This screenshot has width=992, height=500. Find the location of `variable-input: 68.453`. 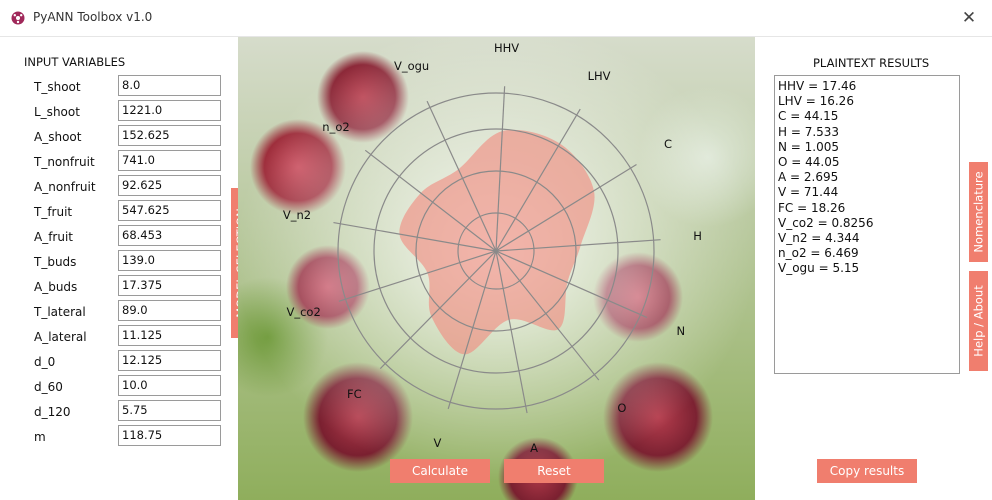

variable-input: 68.453 is located at coordinates (169, 235).